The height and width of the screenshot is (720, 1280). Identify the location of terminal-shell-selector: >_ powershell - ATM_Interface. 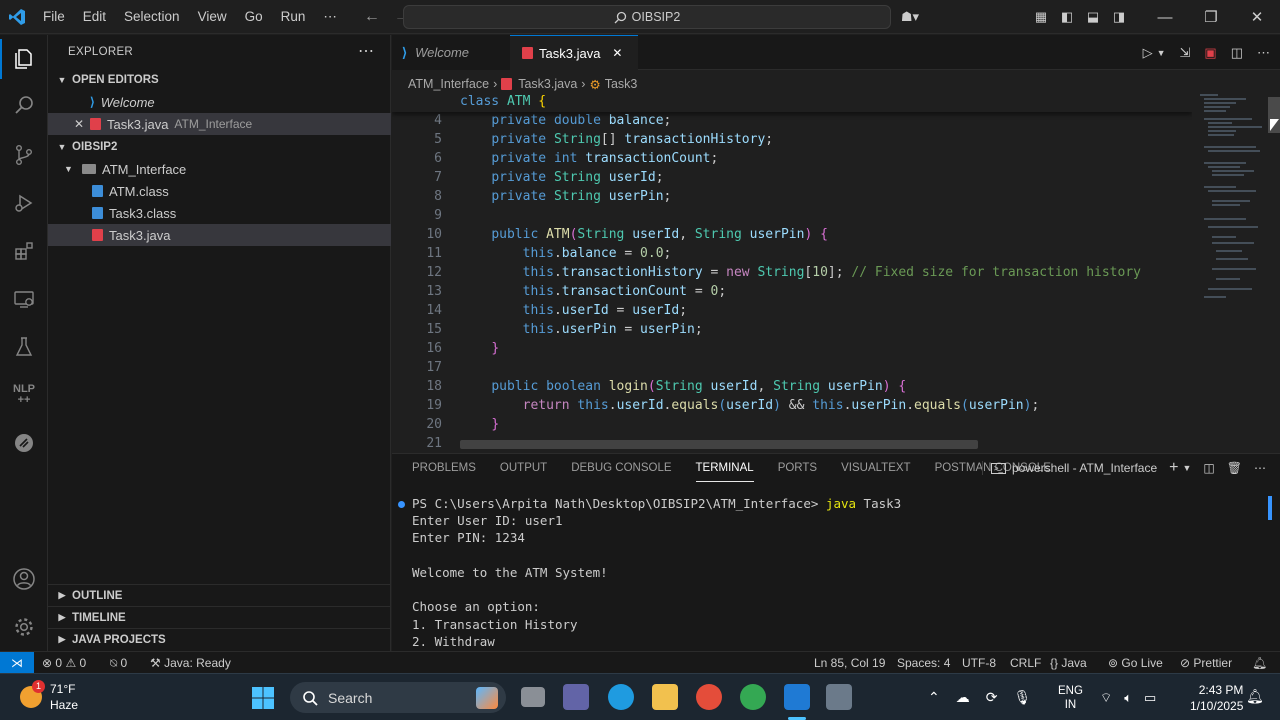
(1069, 468).